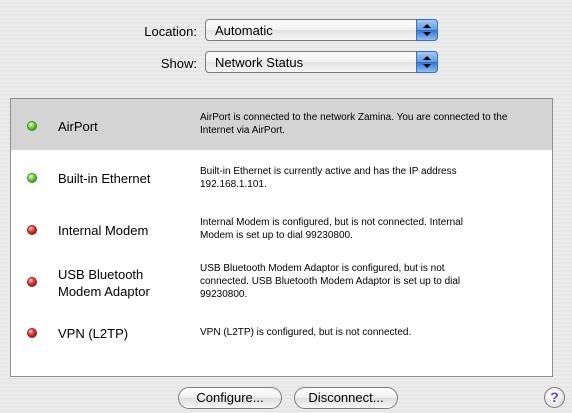  I want to click on location-popup-arrows, so click(427, 30).